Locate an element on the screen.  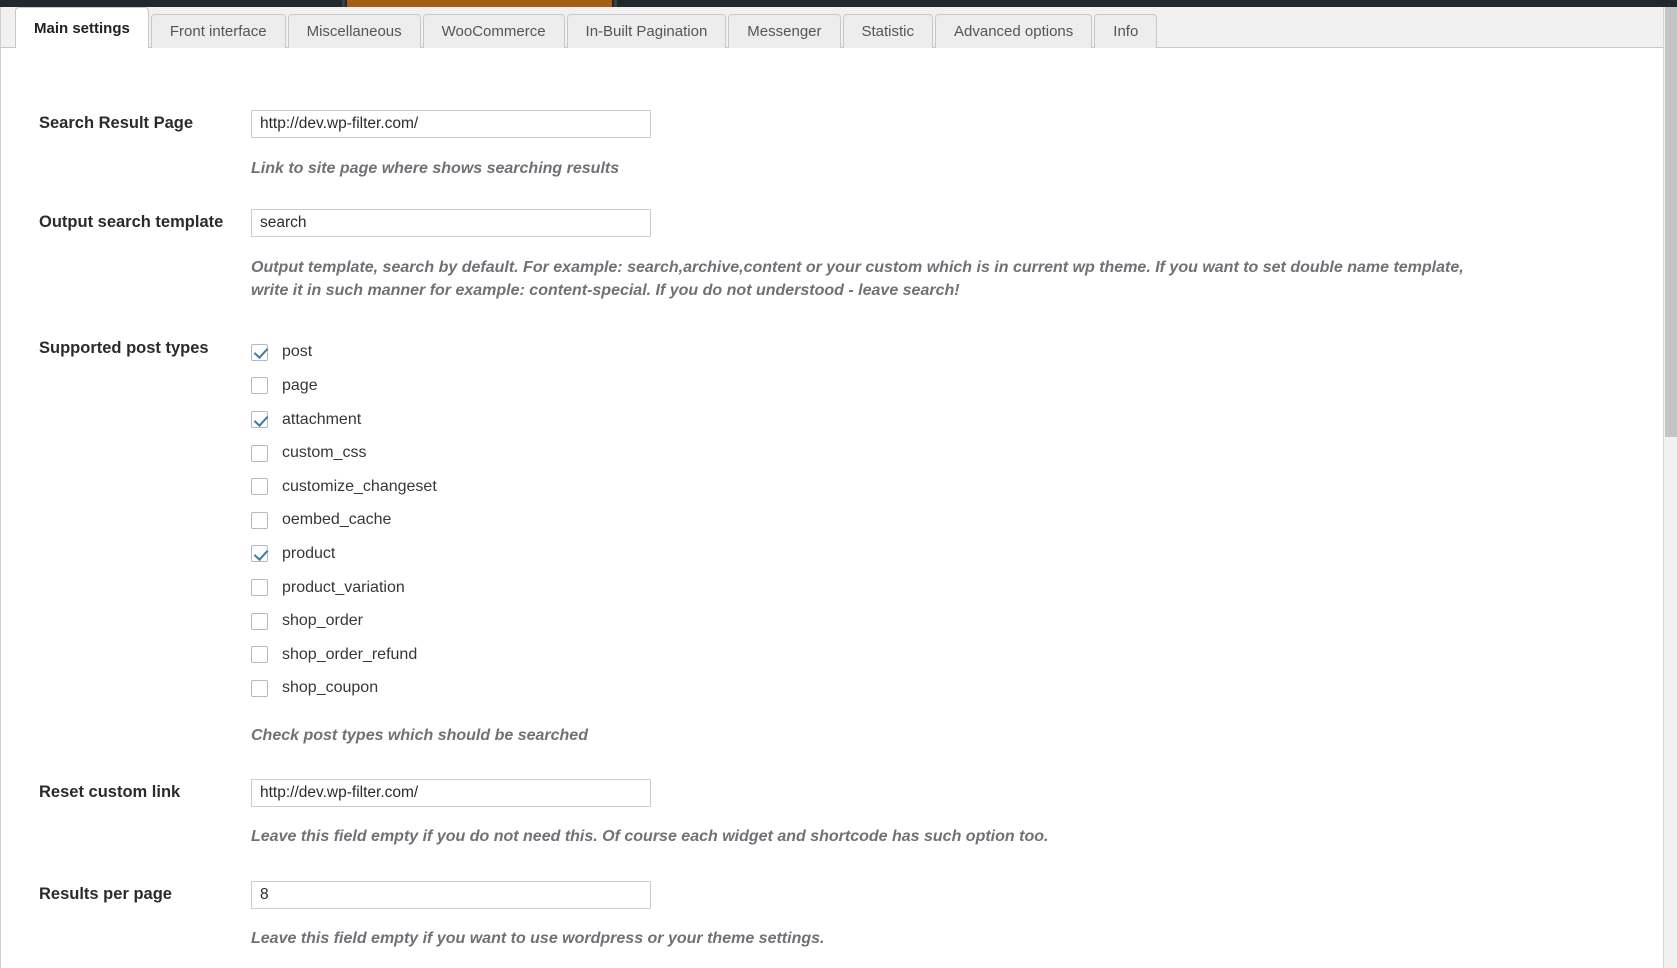
checkbox-row-page: page is located at coordinates (950, 386).